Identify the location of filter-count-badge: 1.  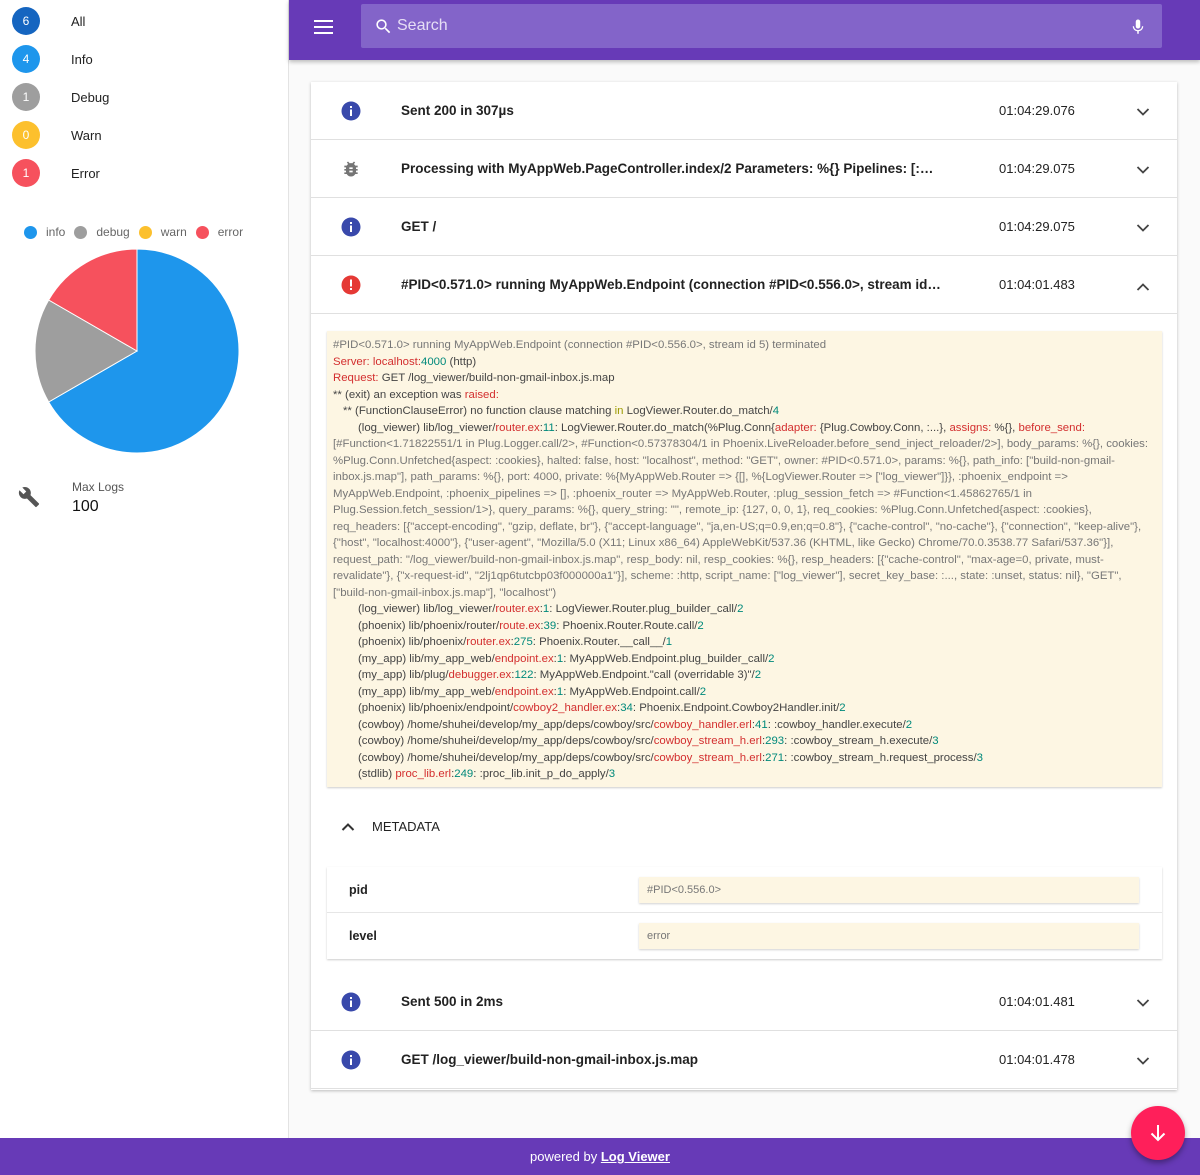
(26, 97).